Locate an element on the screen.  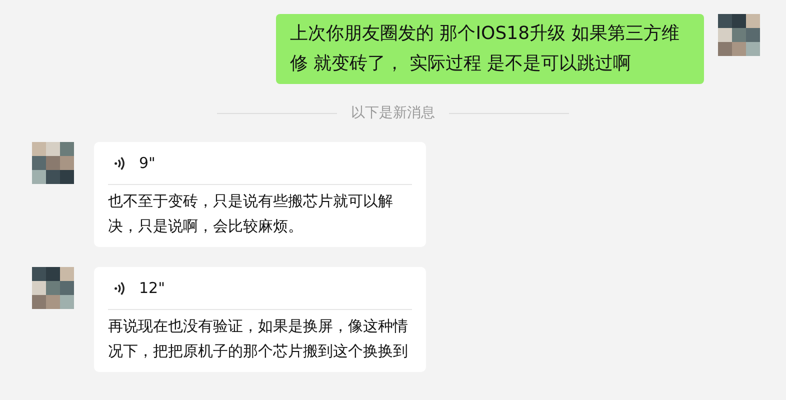
message-bubble: 上次你朋友圈发的 那个IOS18升级 如果第三方维修 就变砖了， 实际过程 是不是可以跳过啊 is located at coordinates (490, 49).